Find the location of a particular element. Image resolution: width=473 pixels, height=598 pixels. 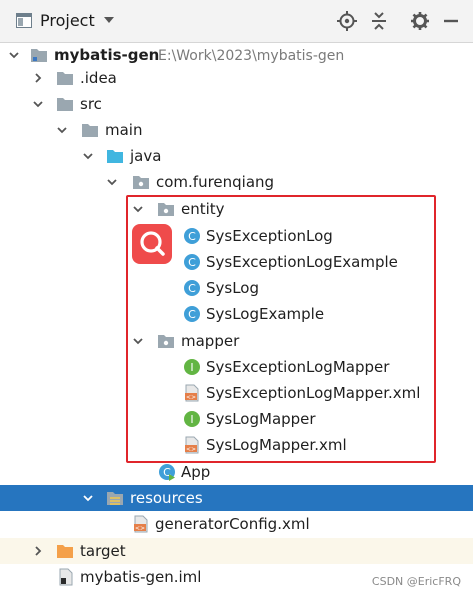

project-root-name: mybatis-gen is located at coordinates (107, 55).